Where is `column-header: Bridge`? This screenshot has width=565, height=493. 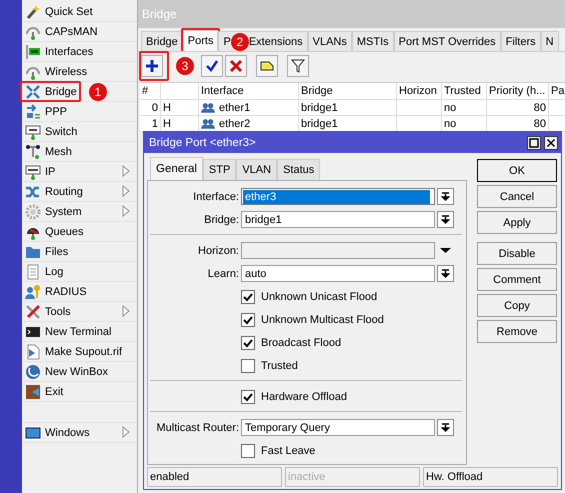 column-header: Bridge is located at coordinates (348, 91).